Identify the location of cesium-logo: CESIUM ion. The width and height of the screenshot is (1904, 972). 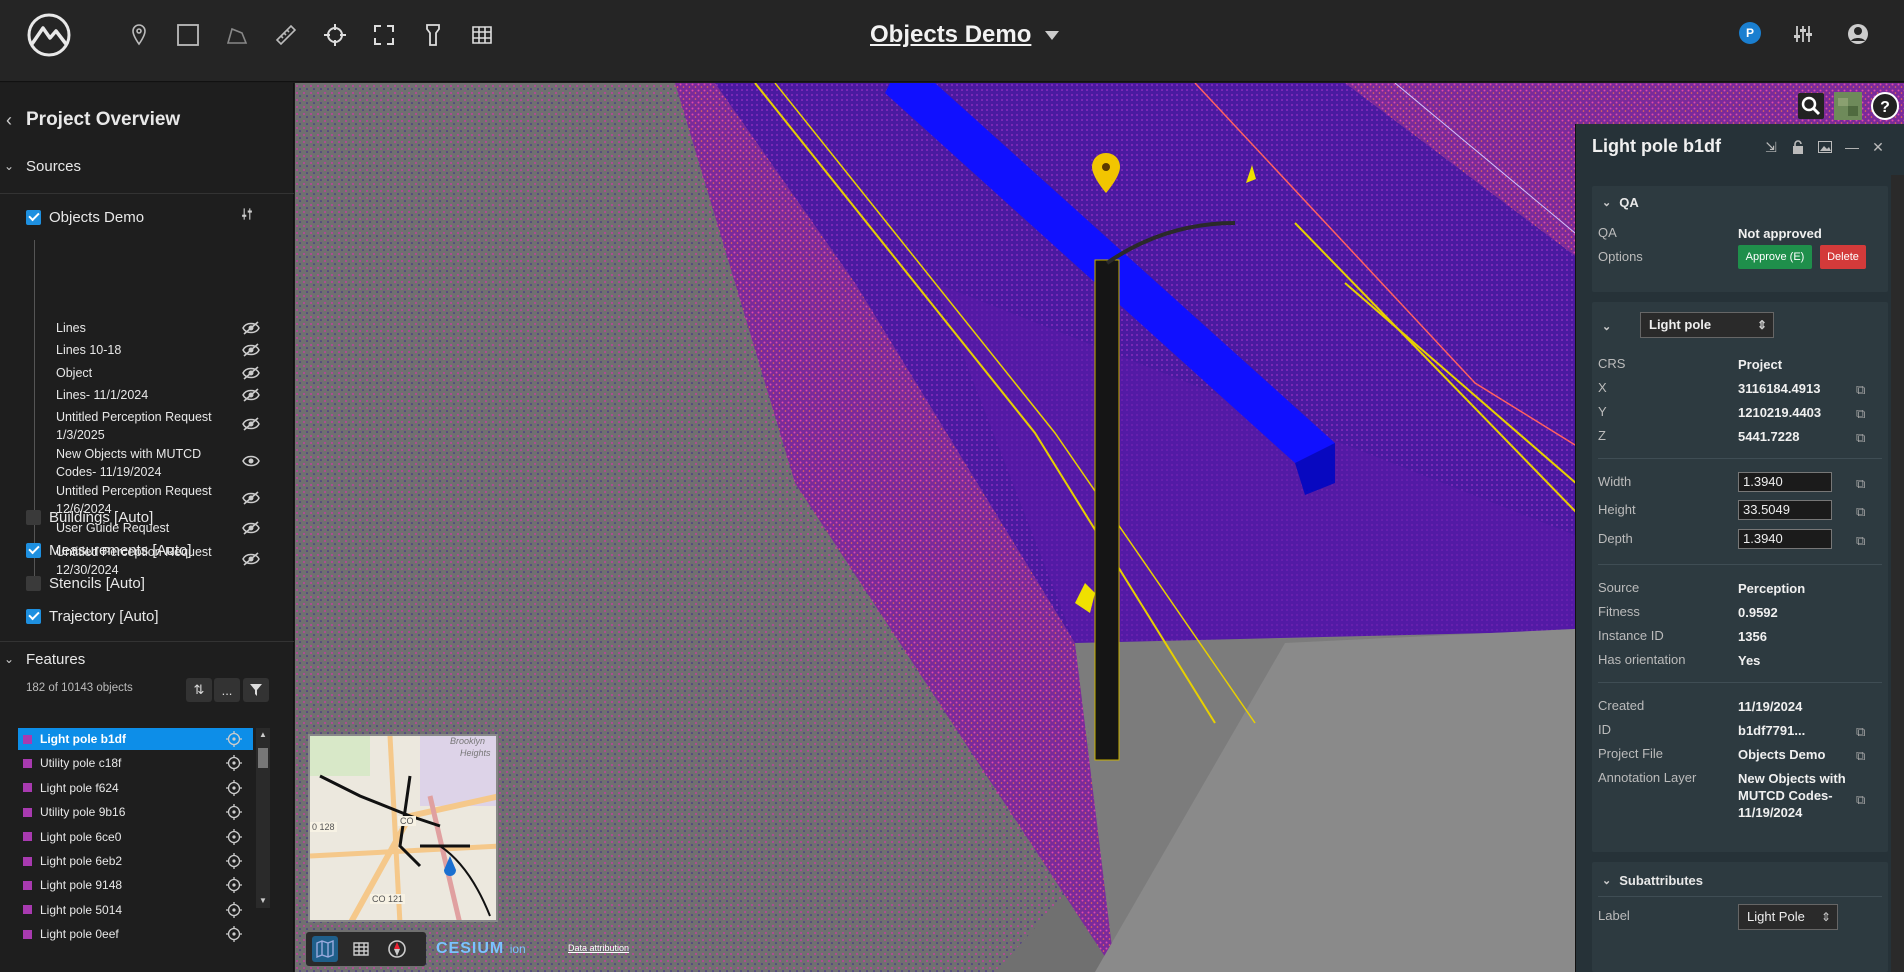
(481, 949).